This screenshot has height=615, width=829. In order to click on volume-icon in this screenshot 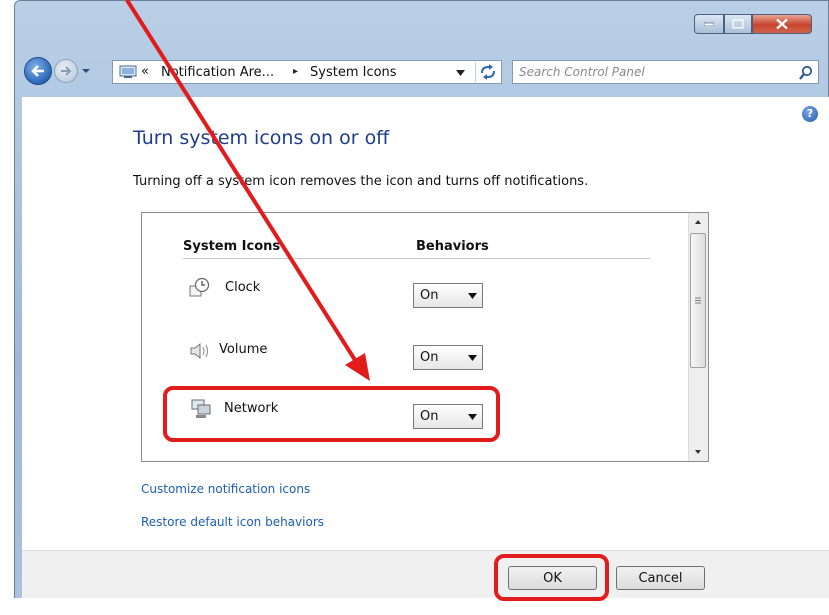, I will do `click(199, 351)`.